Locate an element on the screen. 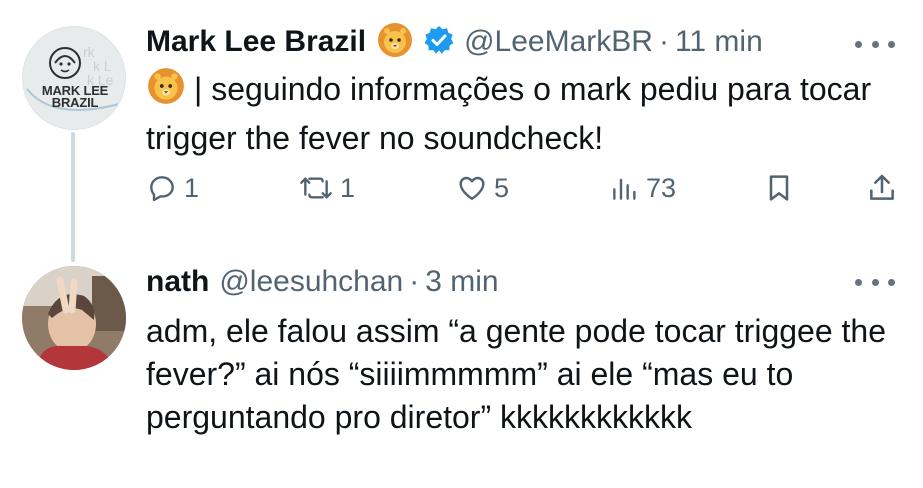 Image resolution: width=923 pixels, height=488 pixels. share-button is located at coordinates (882, 188).